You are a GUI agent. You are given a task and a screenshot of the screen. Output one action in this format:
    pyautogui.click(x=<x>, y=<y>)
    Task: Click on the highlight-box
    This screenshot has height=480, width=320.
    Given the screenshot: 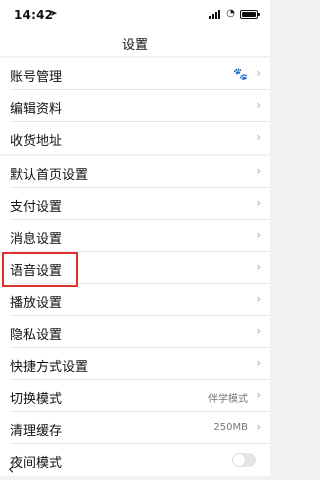 What is the action you would take?
    pyautogui.click(x=40, y=269)
    